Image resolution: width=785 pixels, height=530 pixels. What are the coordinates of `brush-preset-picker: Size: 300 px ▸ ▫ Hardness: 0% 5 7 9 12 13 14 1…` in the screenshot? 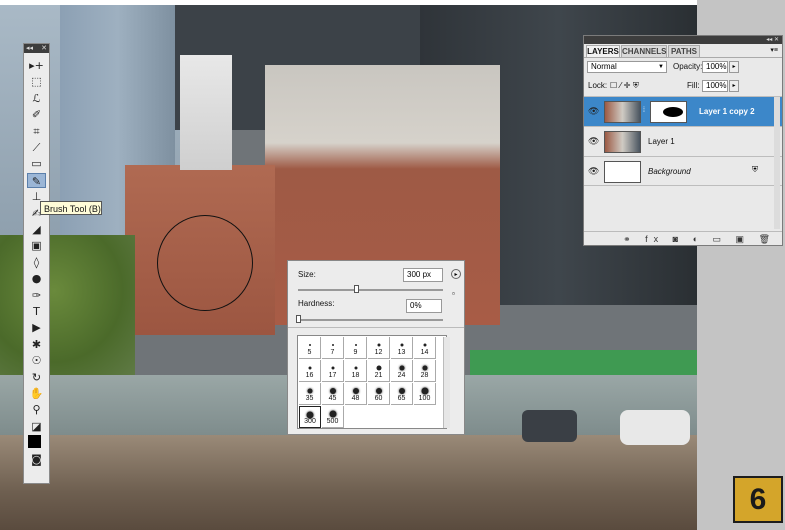 It's located at (376, 347).